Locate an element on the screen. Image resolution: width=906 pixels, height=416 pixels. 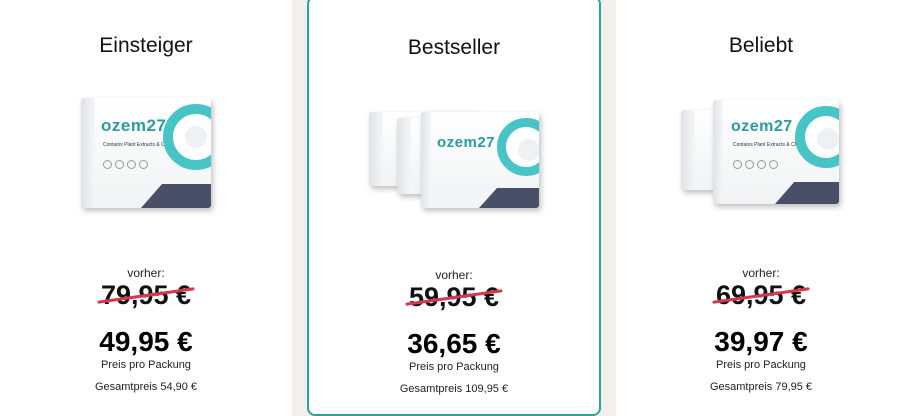
old-price: 69,95 € is located at coordinates (761, 295).